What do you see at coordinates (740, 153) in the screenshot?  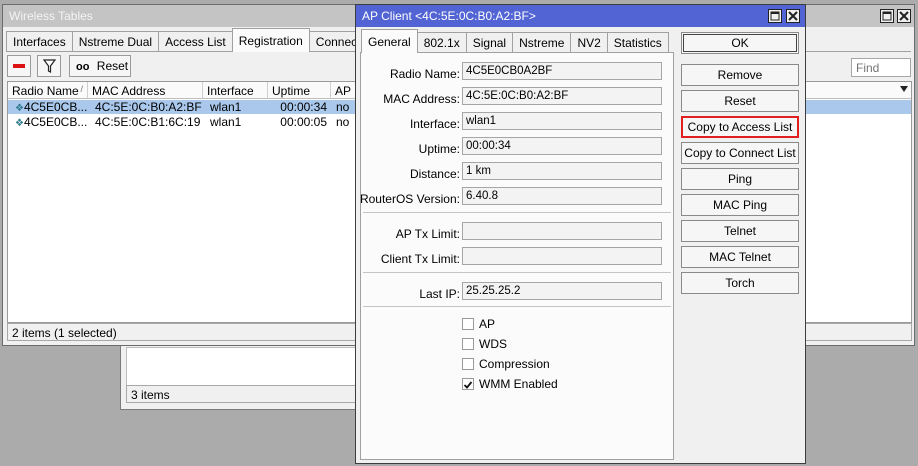 I see `copy-to-connect-list-button: Copy to Connect List` at bounding box center [740, 153].